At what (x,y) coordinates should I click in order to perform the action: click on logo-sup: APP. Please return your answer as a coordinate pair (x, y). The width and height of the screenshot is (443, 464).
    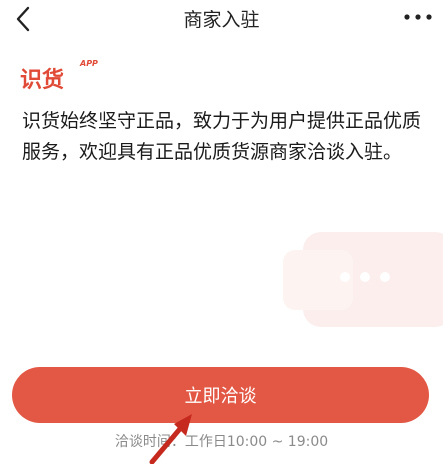
    Looking at the image, I should click on (89, 63).